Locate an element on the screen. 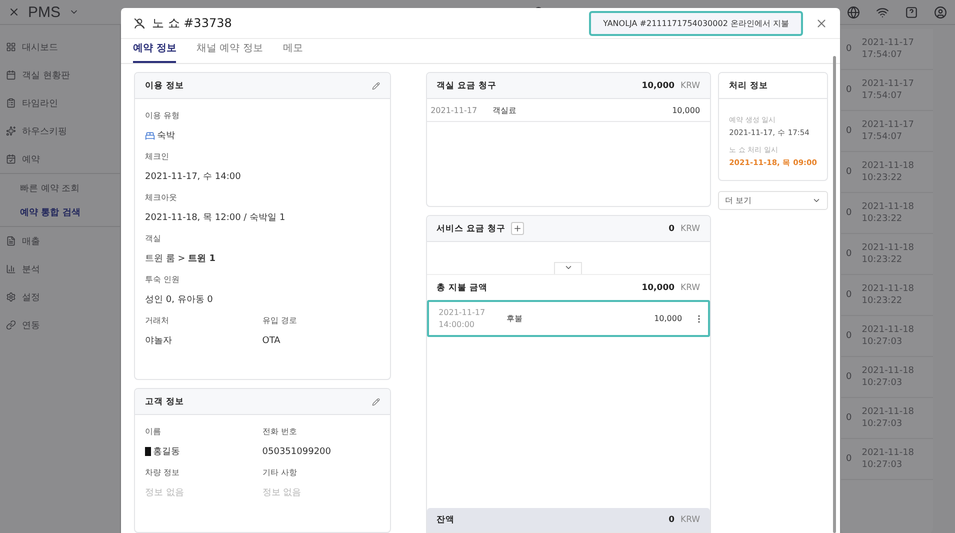  sidebar-item: 객실 현황판 is located at coordinates (60, 75).